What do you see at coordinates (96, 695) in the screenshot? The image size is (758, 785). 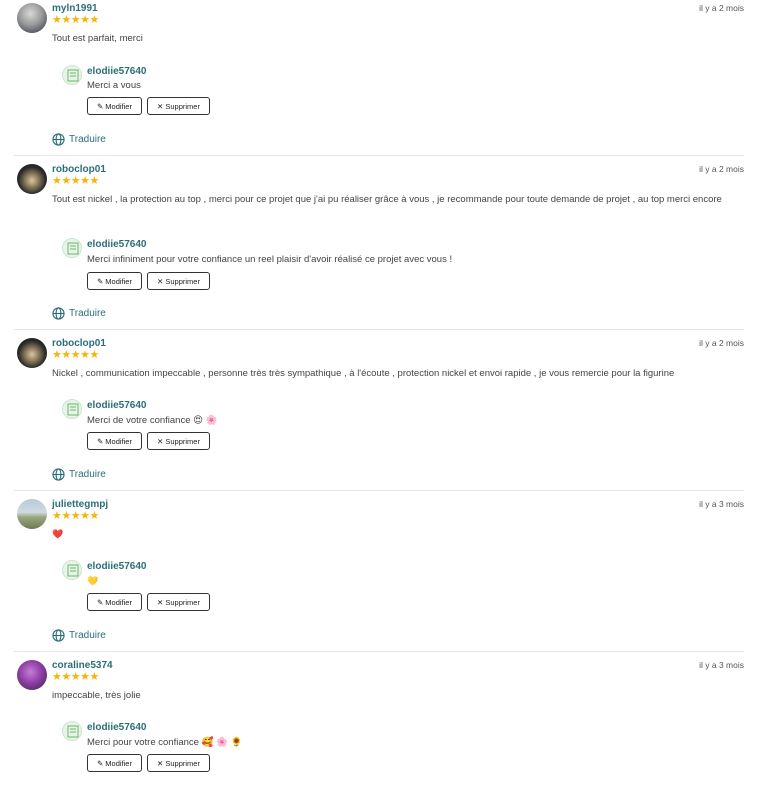 I see `review-text: impeccable, très jolie` at bounding box center [96, 695].